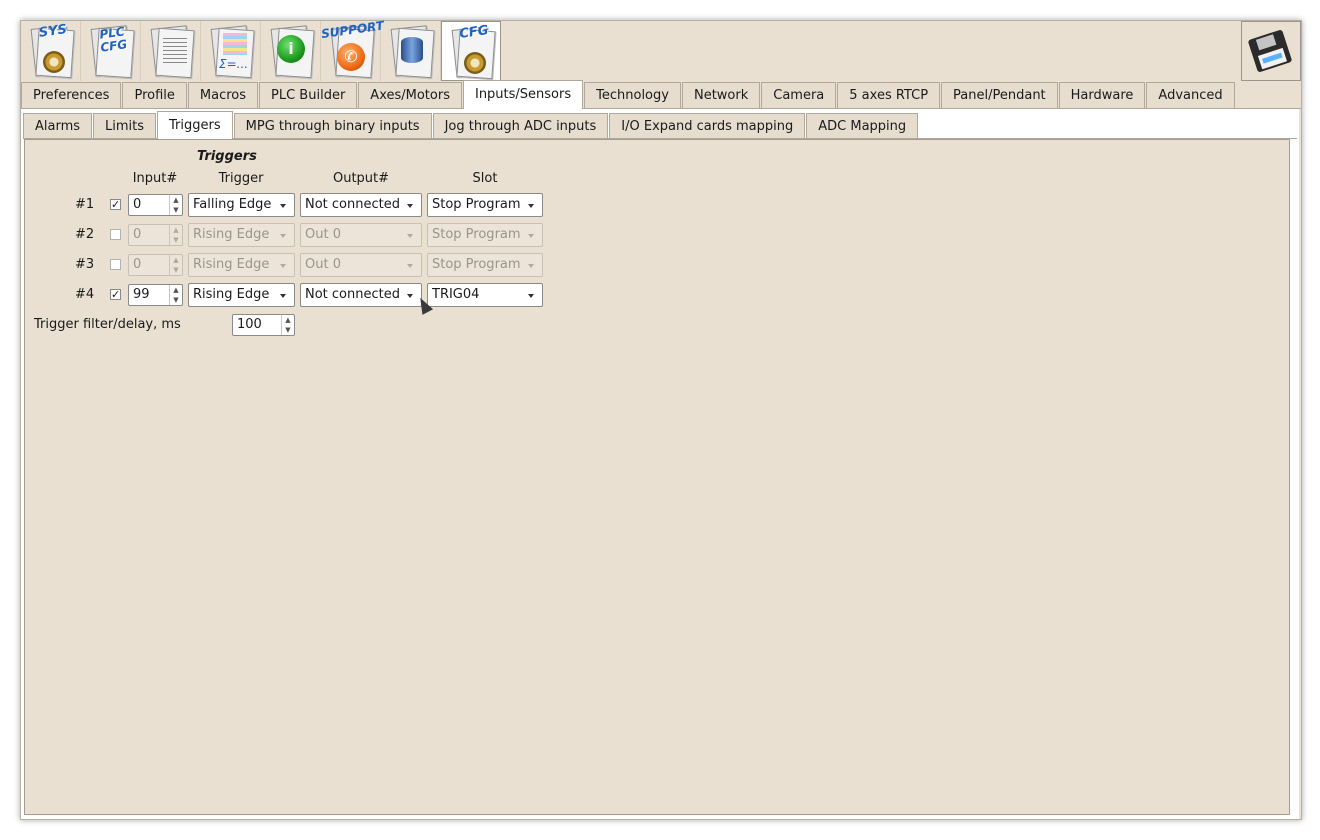 This screenshot has height=840, width=1320. Describe the element at coordinates (85, 234) in the screenshot. I see `trigger-row-label: #2` at that location.